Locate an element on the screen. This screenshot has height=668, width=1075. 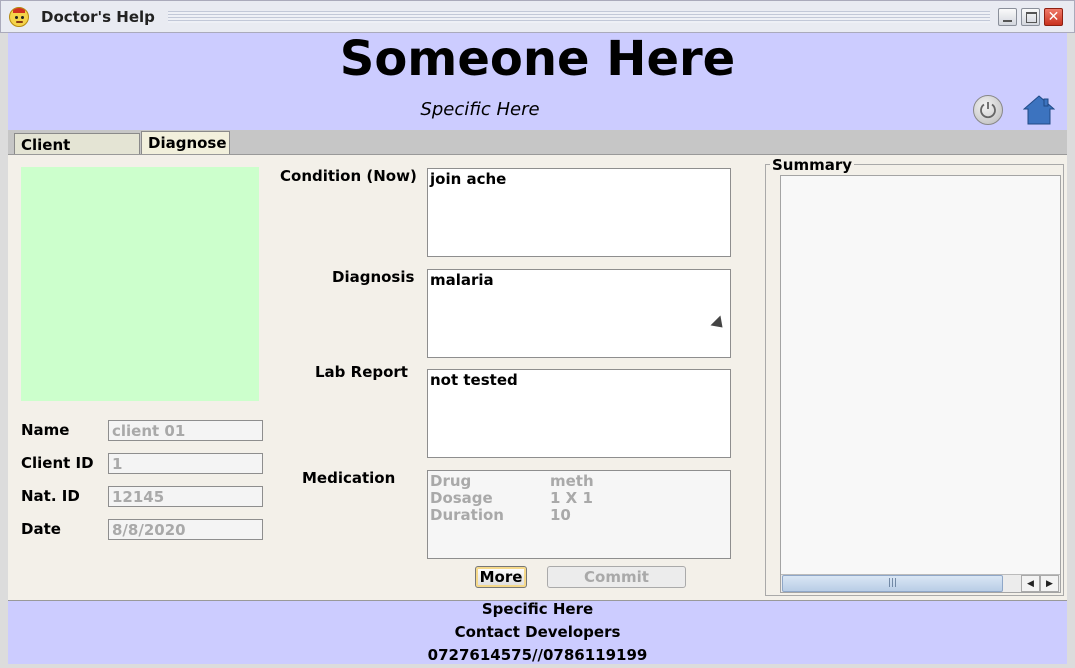
grip-icon: ||| is located at coordinates (892, 583).